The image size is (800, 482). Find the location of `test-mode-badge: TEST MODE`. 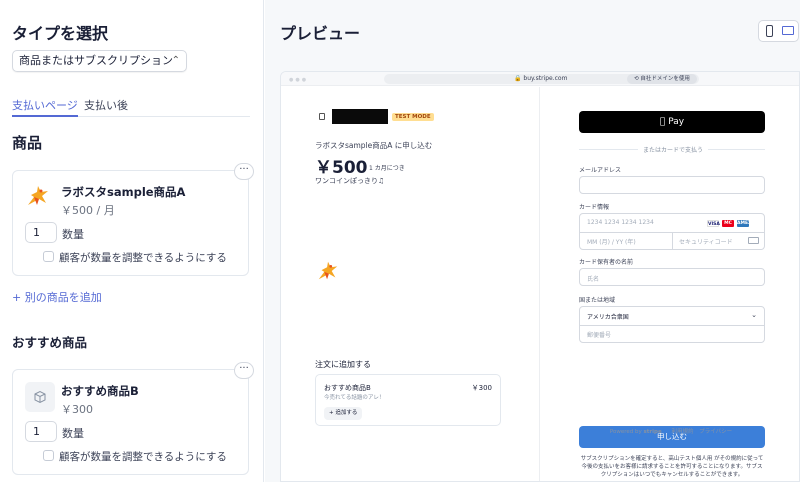

test-mode-badge: TEST MODE is located at coordinates (413, 117).